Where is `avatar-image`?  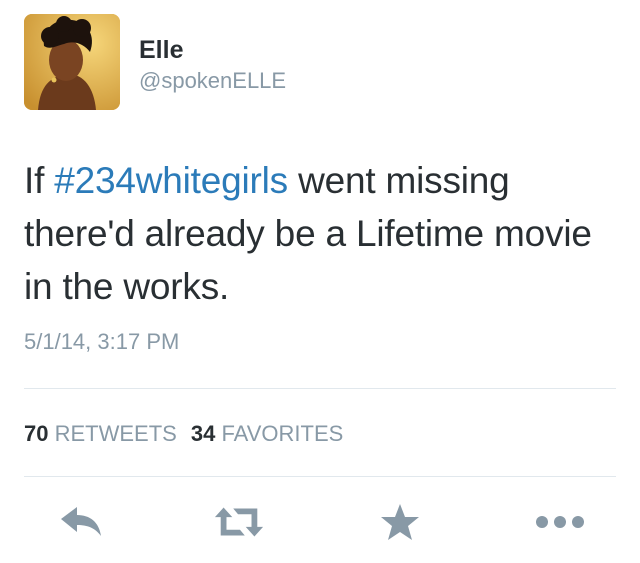
avatar-image is located at coordinates (72, 62).